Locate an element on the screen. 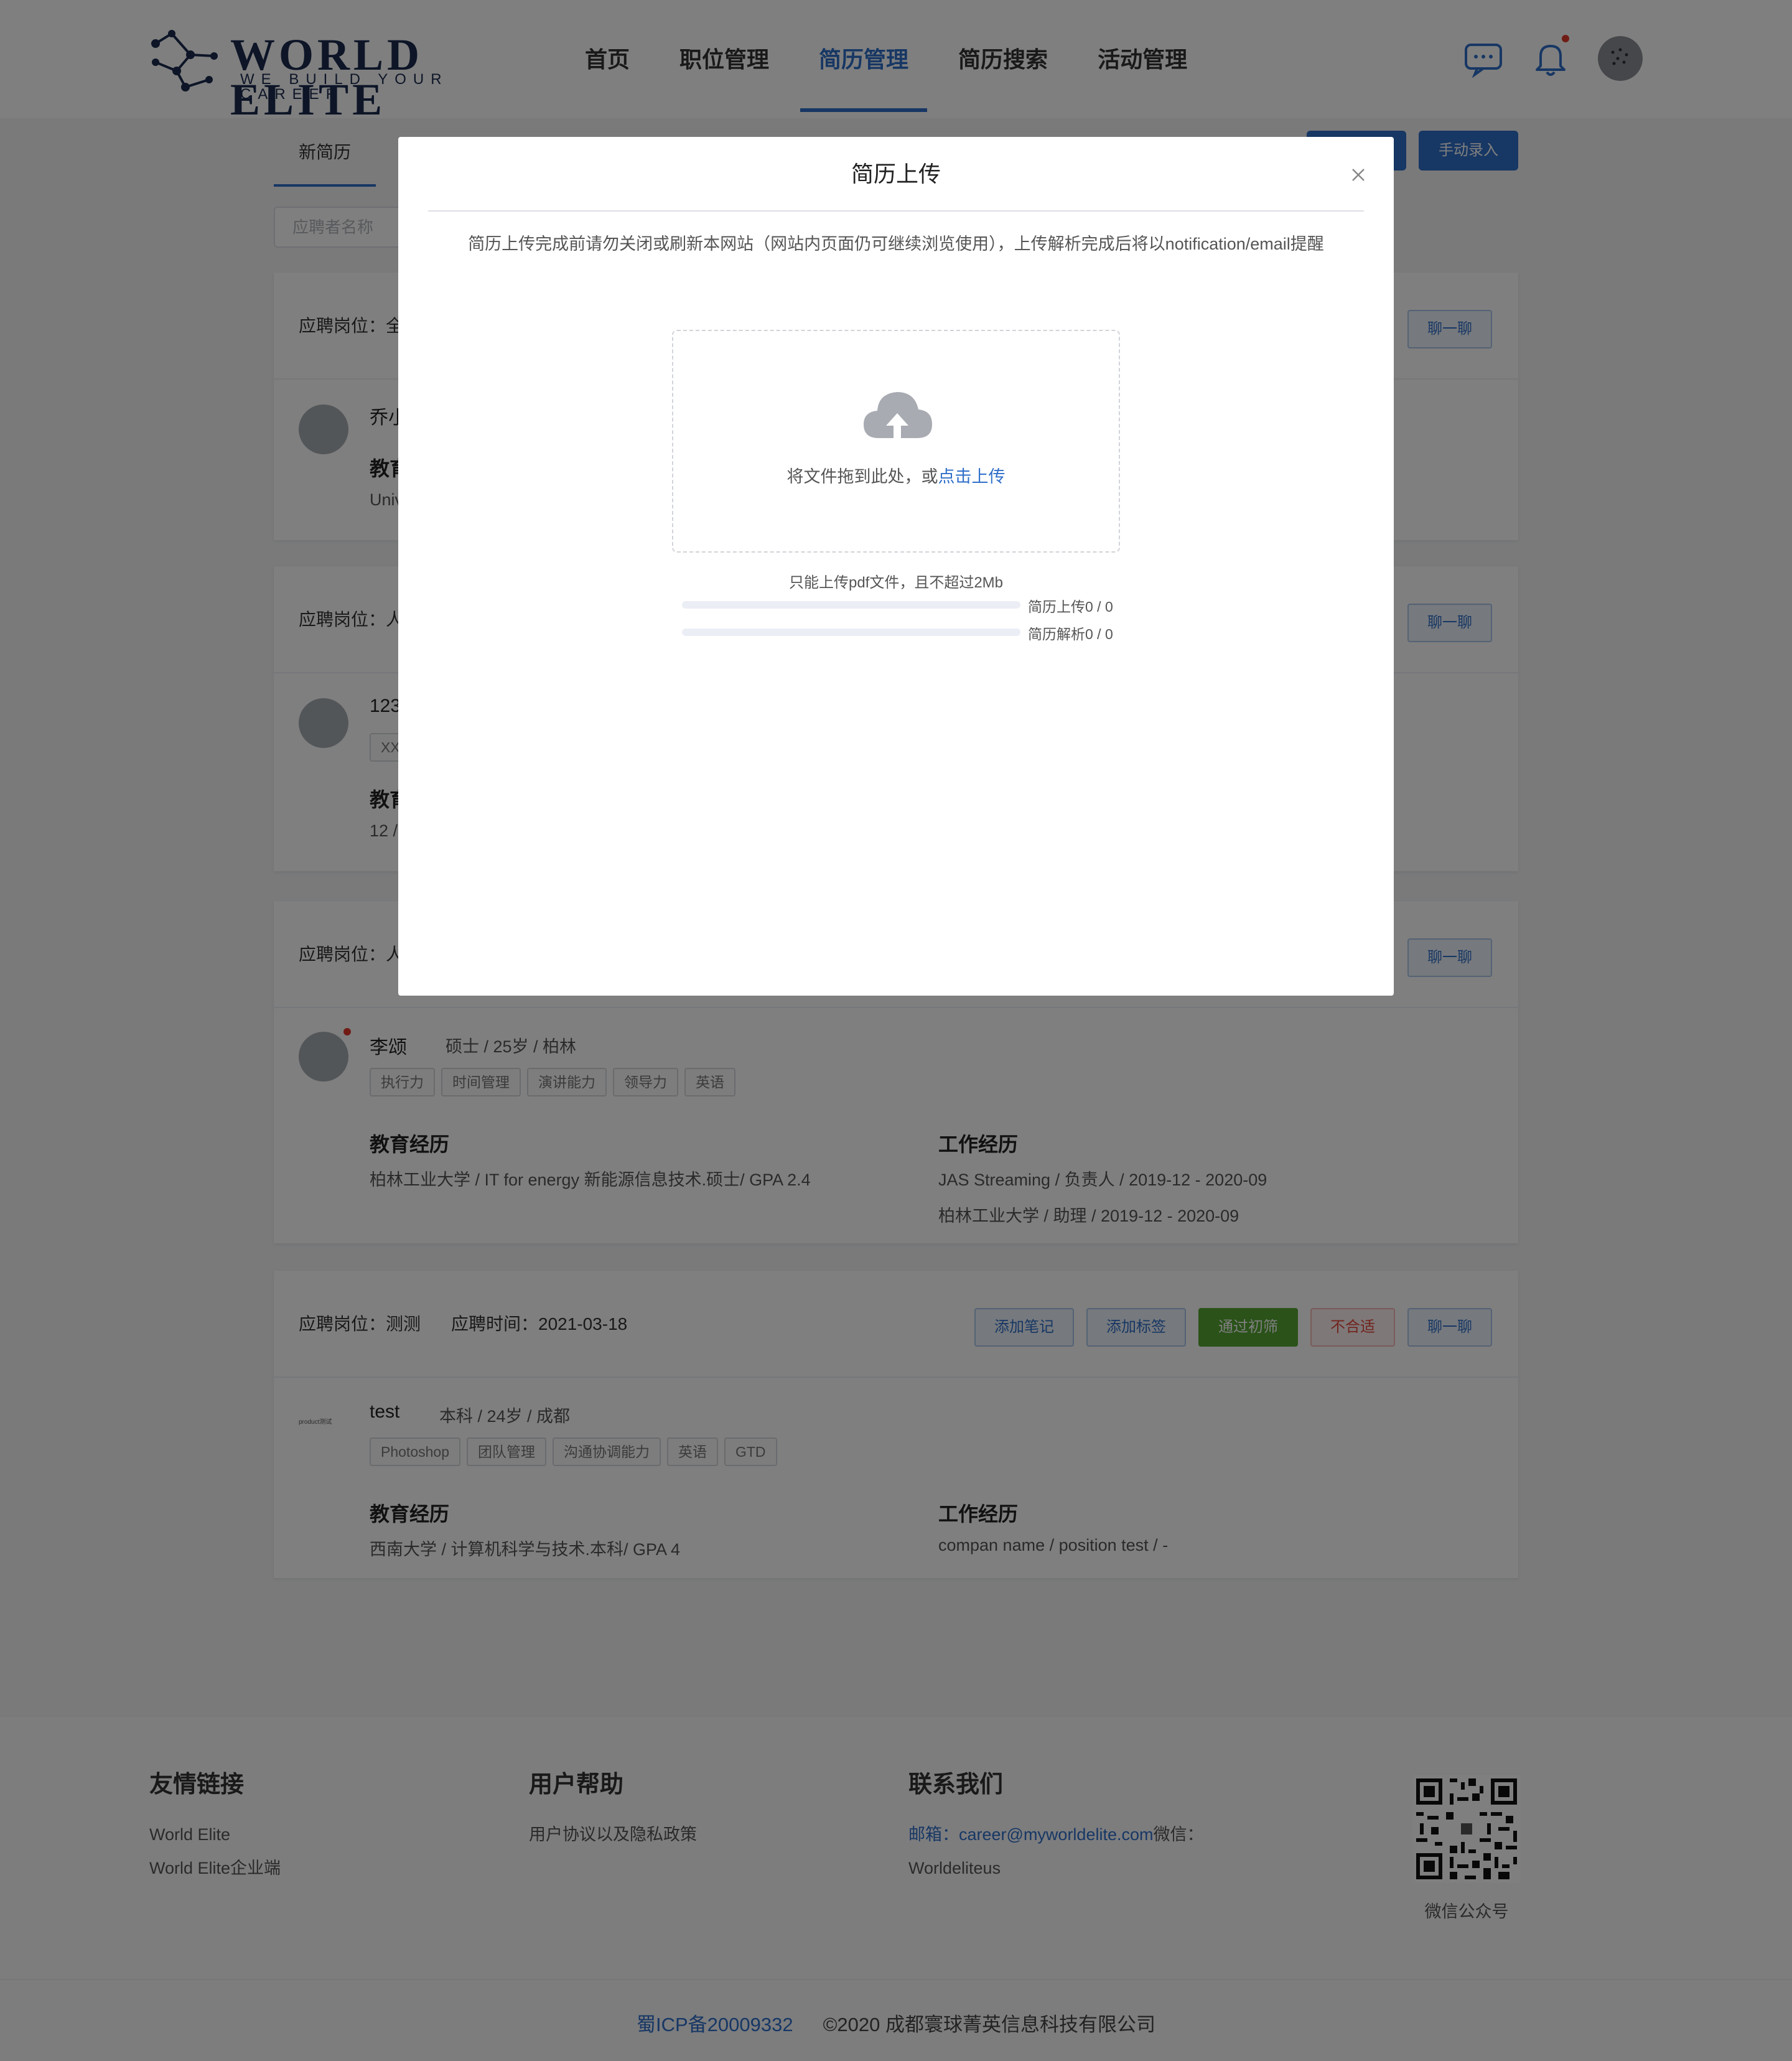 The image size is (1792, 2061). drop-instructions: 将文件拖到此处，或点击上传 is located at coordinates (896, 475).